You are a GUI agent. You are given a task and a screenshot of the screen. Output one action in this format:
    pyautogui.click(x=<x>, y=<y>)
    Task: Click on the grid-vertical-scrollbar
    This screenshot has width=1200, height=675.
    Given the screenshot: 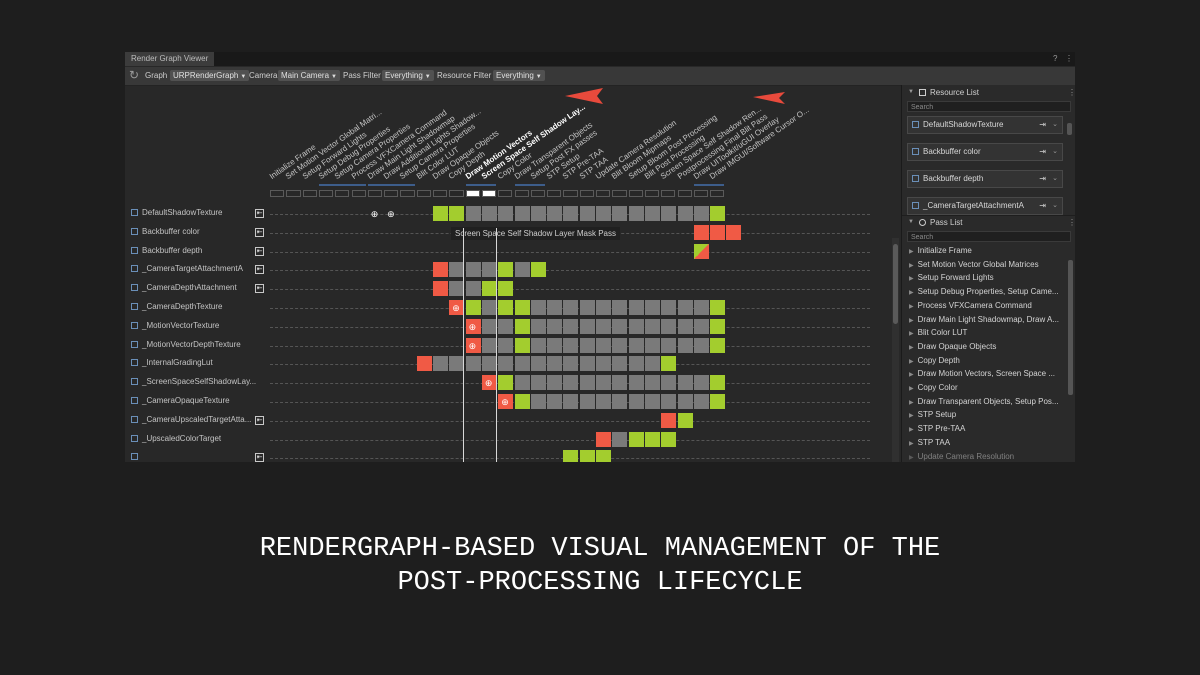 What is the action you would take?
    pyautogui.click(x=895, y=350)
    